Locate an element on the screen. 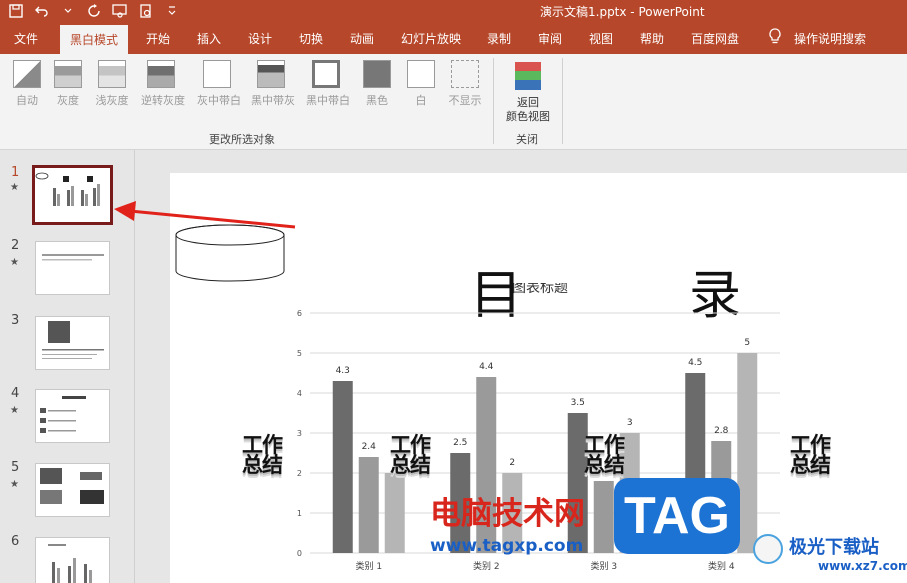  y-tick-label: 2 is located at coordinates (299, 473).